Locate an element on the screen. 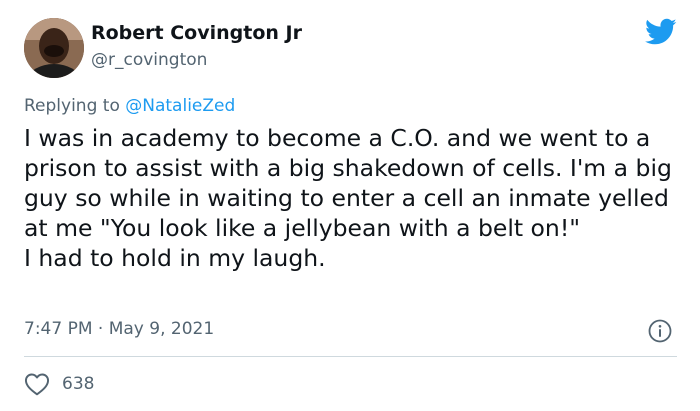 This screenshot has width=700, height=411. author-display-name: Robert Covington Jr is located at coordinates (196, 33).